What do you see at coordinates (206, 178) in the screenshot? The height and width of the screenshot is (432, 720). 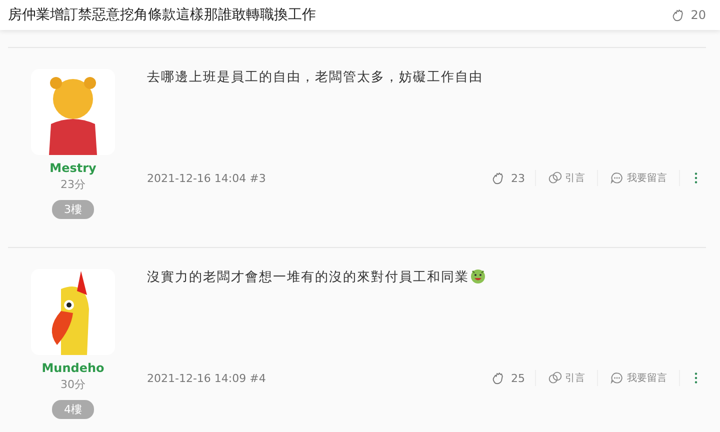 I see `post-timestamp: 2021-12-16 14:04 #3` at bounding box center [206, 178].